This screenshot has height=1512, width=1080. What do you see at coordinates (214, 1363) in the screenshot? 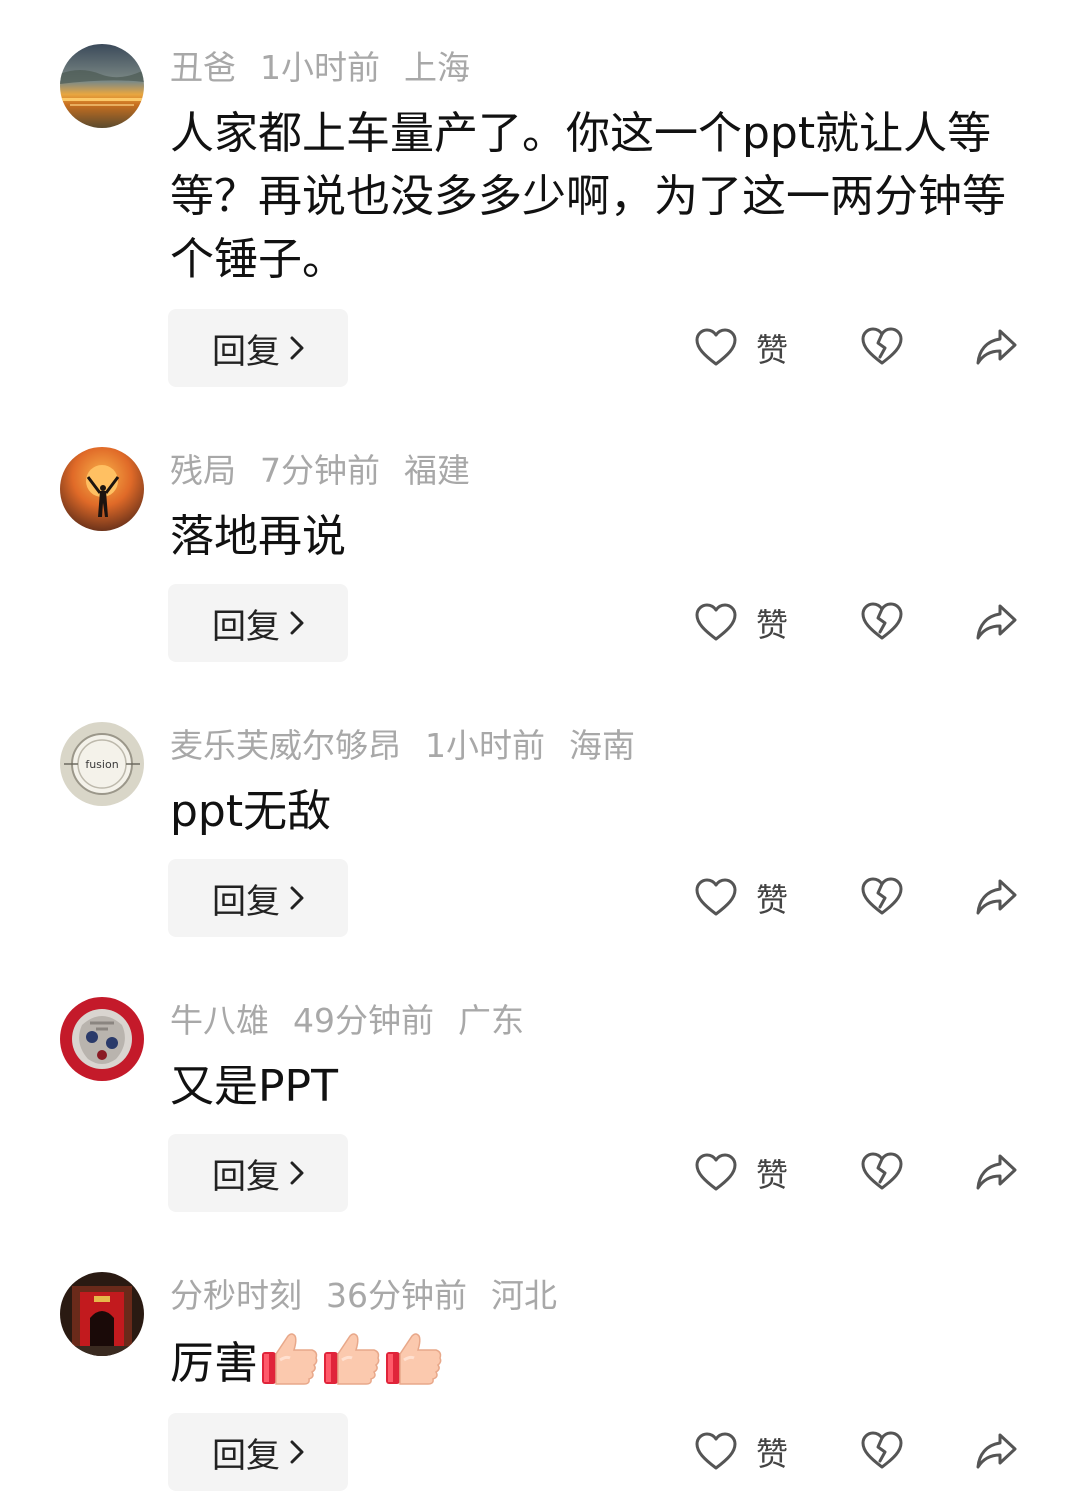
I see `comment-text: 厉害` at bounding box center [214, 1363].